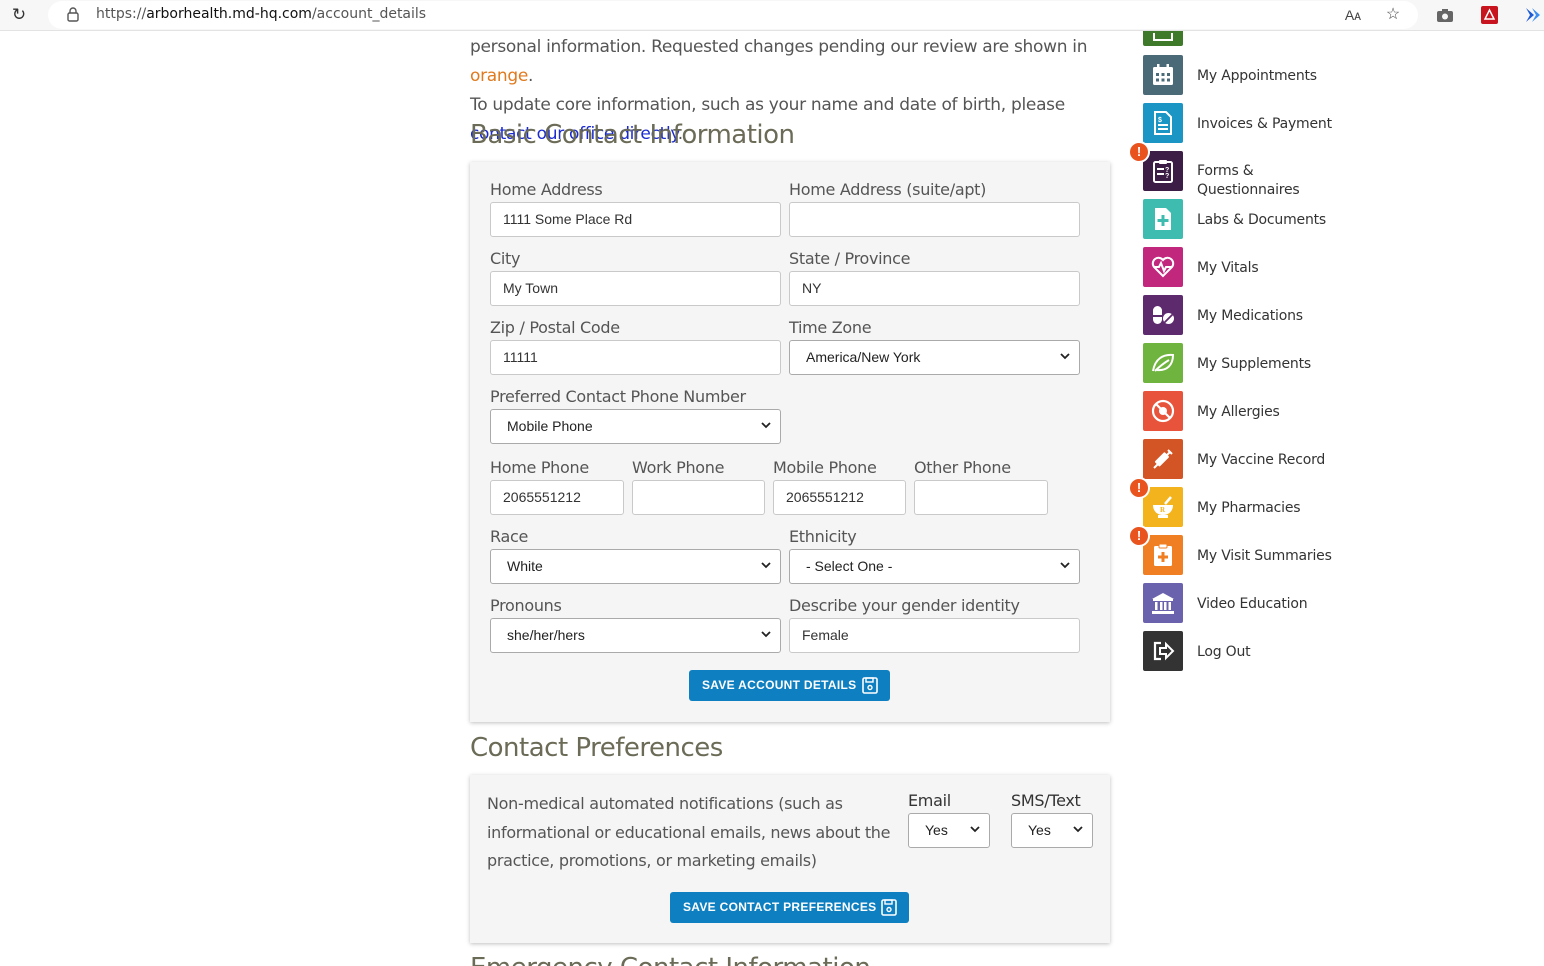 The image size is (1544, 966). Describe the element at coordinates (546, 189) in the screenshot. I see `home-address-label: Home Address` at that location.